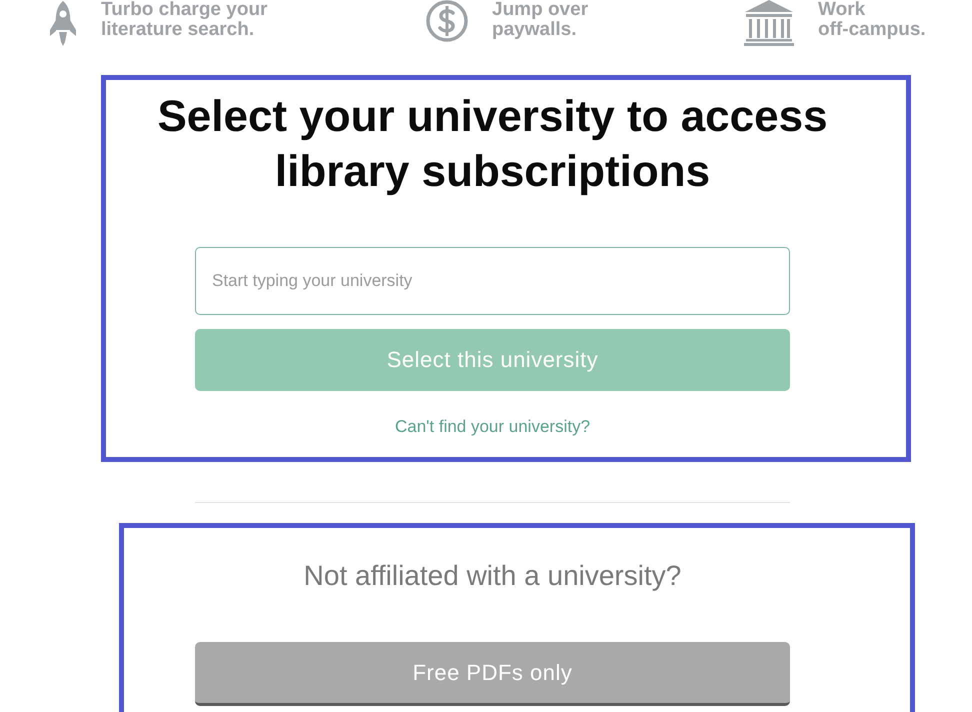 This screenshot has height=712, width=972. Describe the element at coordinates (63, 23) in the screenshot. I see `rocket-icon` at that location.